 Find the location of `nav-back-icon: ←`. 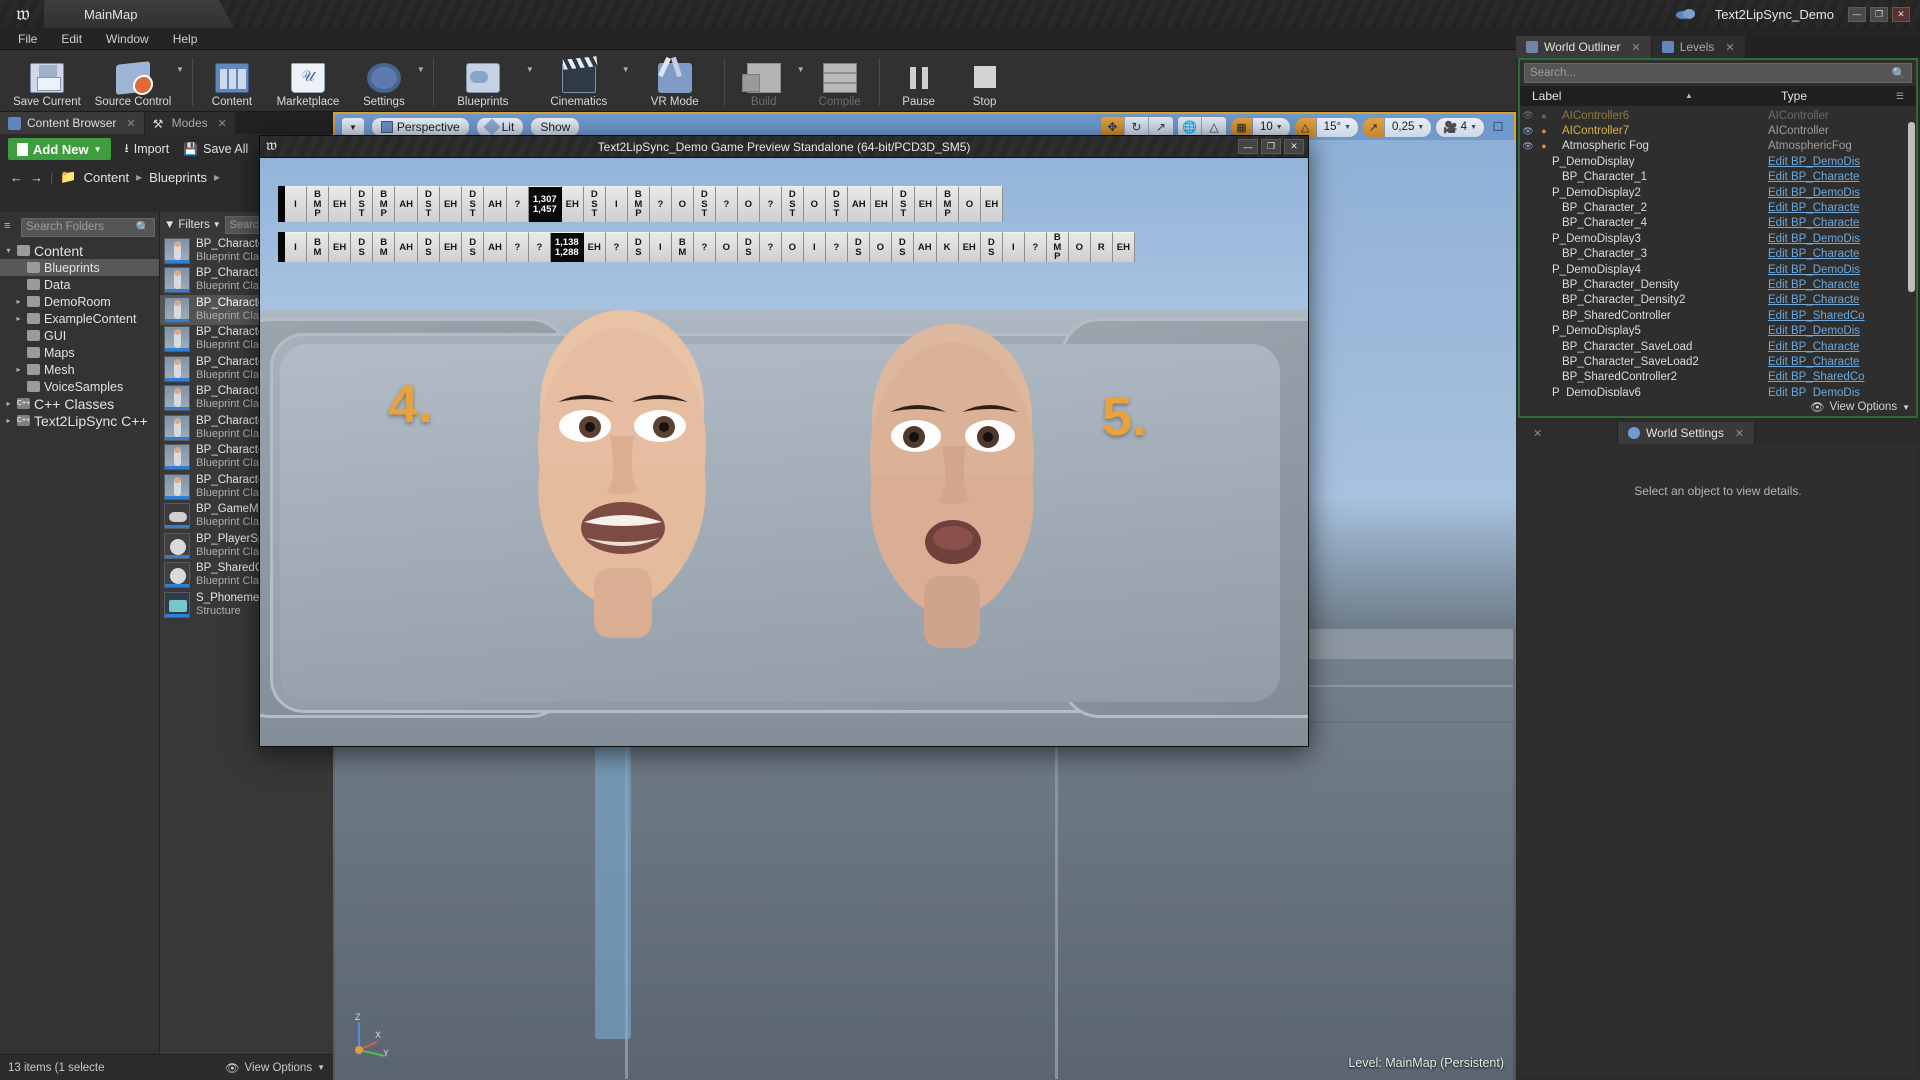

nav-back-icon: ← is located at coordinates (16, 177).